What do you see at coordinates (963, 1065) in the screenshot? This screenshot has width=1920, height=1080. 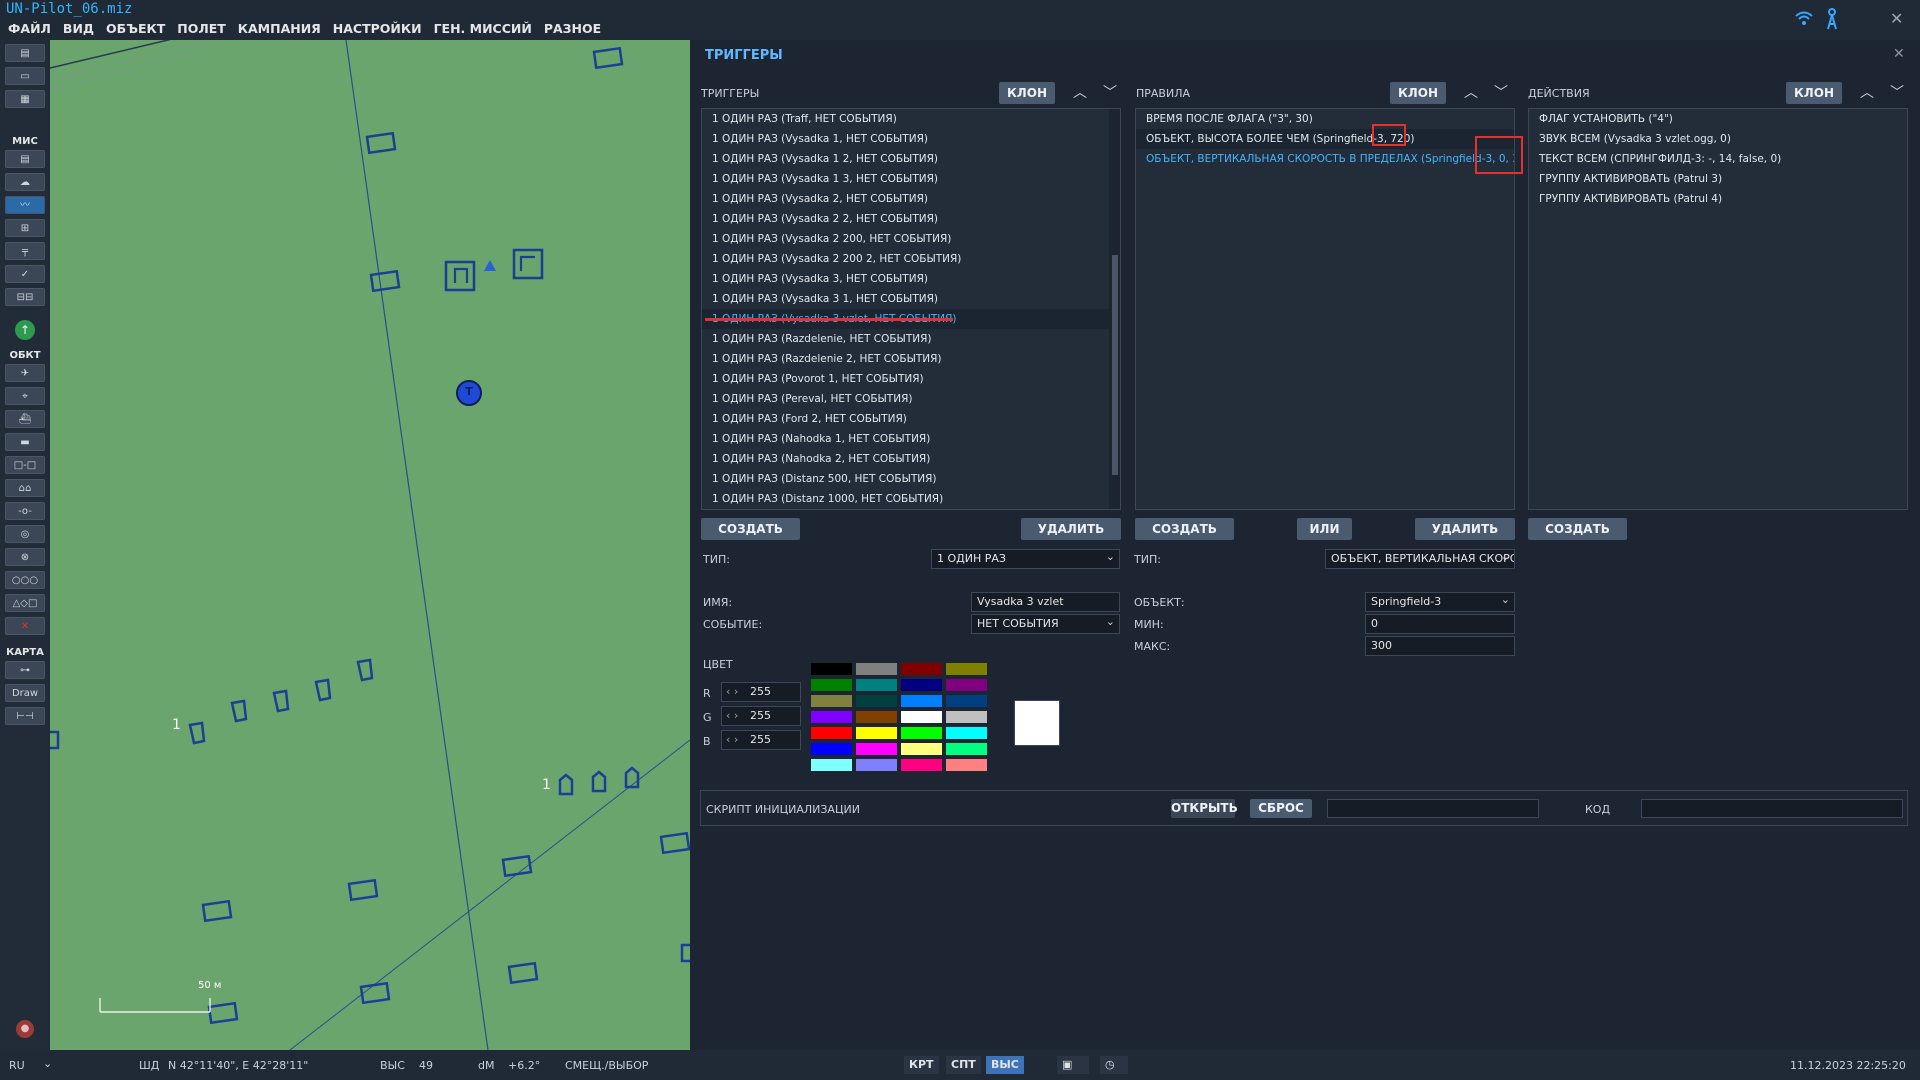 I see `spt-button: СПТ` at bounding box center [963, 1065].